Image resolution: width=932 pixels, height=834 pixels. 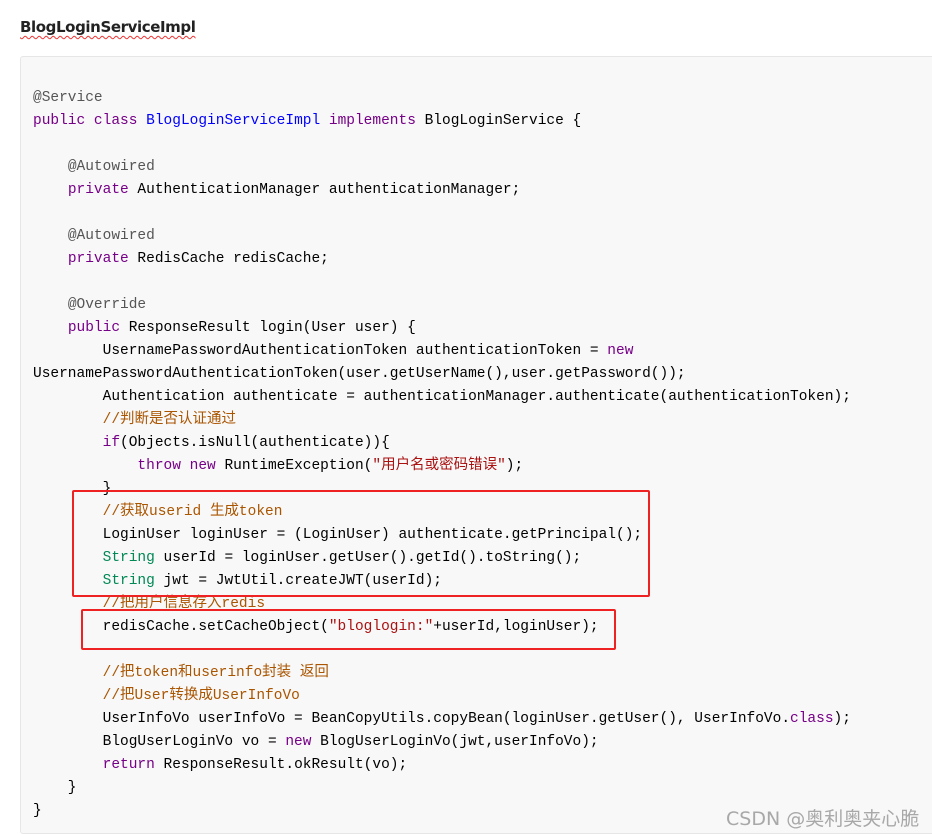 I want to click on code-token: @Service, so click(x=68, y=98).